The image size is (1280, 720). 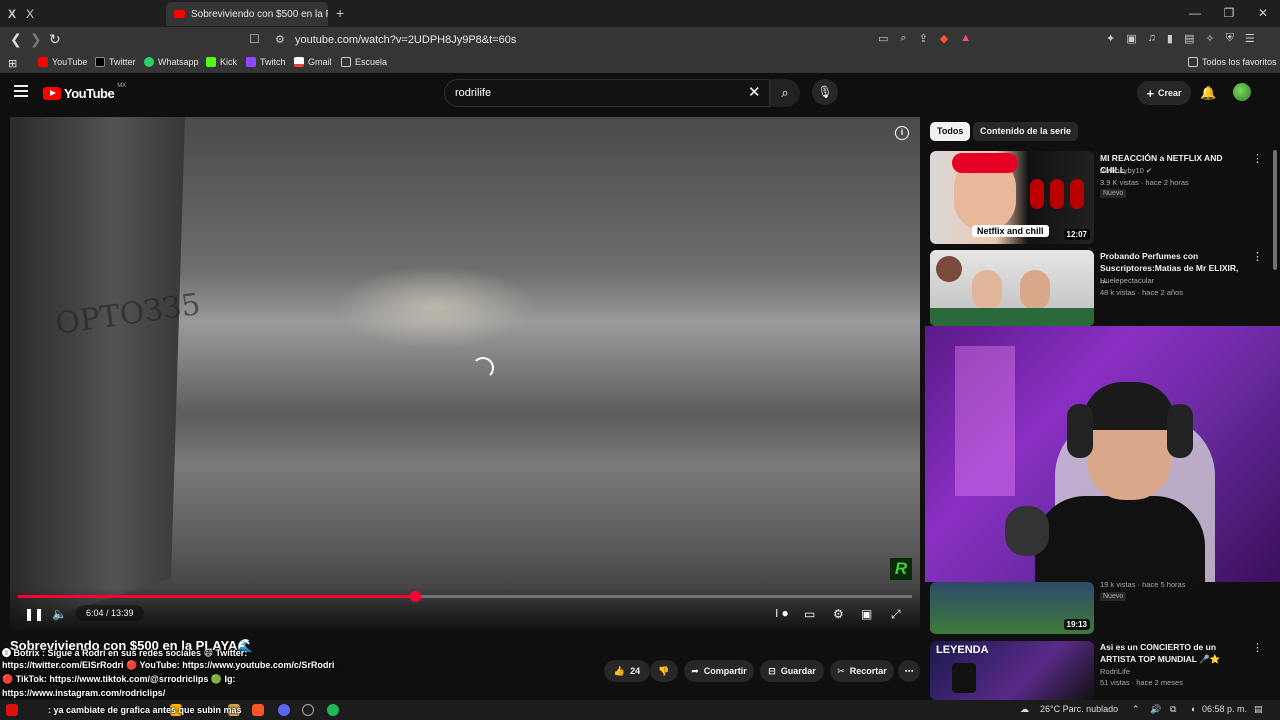 I want to click on rec-thumbnail, so click(x=1012, y=288).